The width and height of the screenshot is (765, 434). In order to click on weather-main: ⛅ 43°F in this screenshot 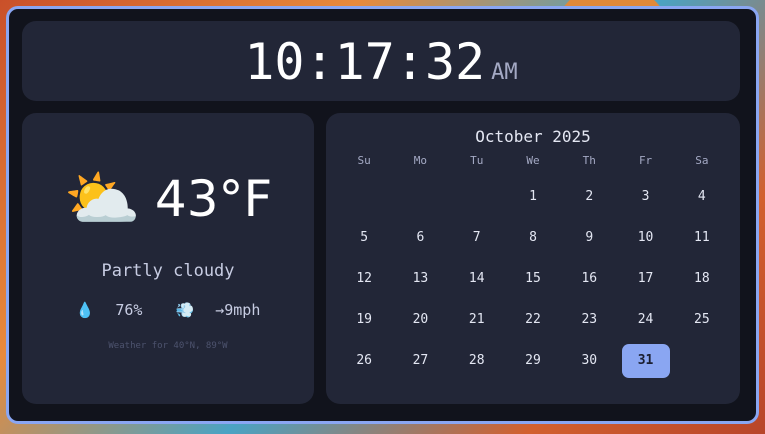, I will do `click(168, 199)`.